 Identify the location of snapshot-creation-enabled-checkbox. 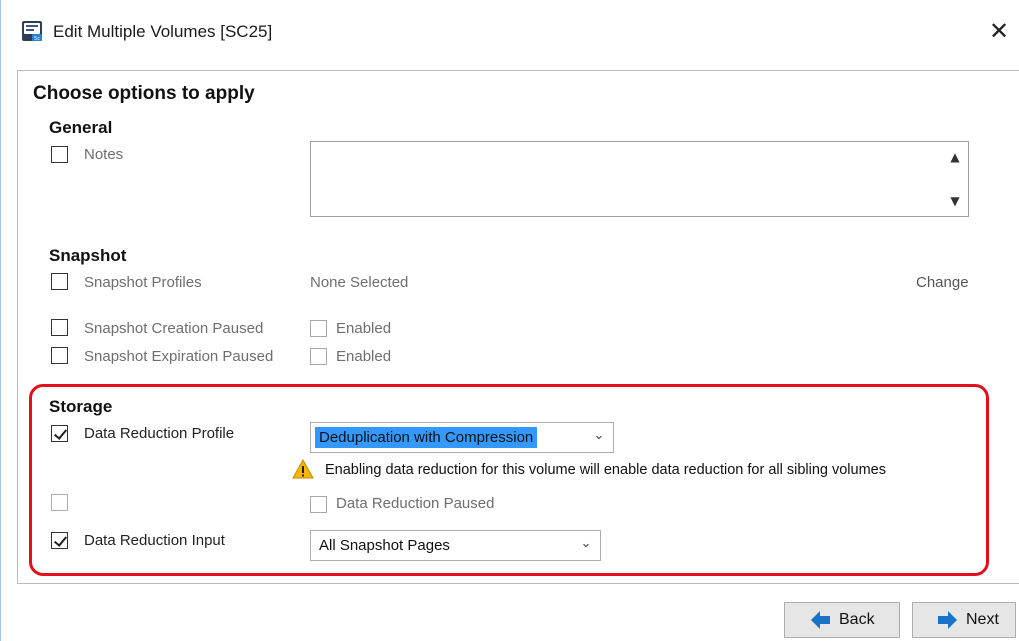
(318, 328).